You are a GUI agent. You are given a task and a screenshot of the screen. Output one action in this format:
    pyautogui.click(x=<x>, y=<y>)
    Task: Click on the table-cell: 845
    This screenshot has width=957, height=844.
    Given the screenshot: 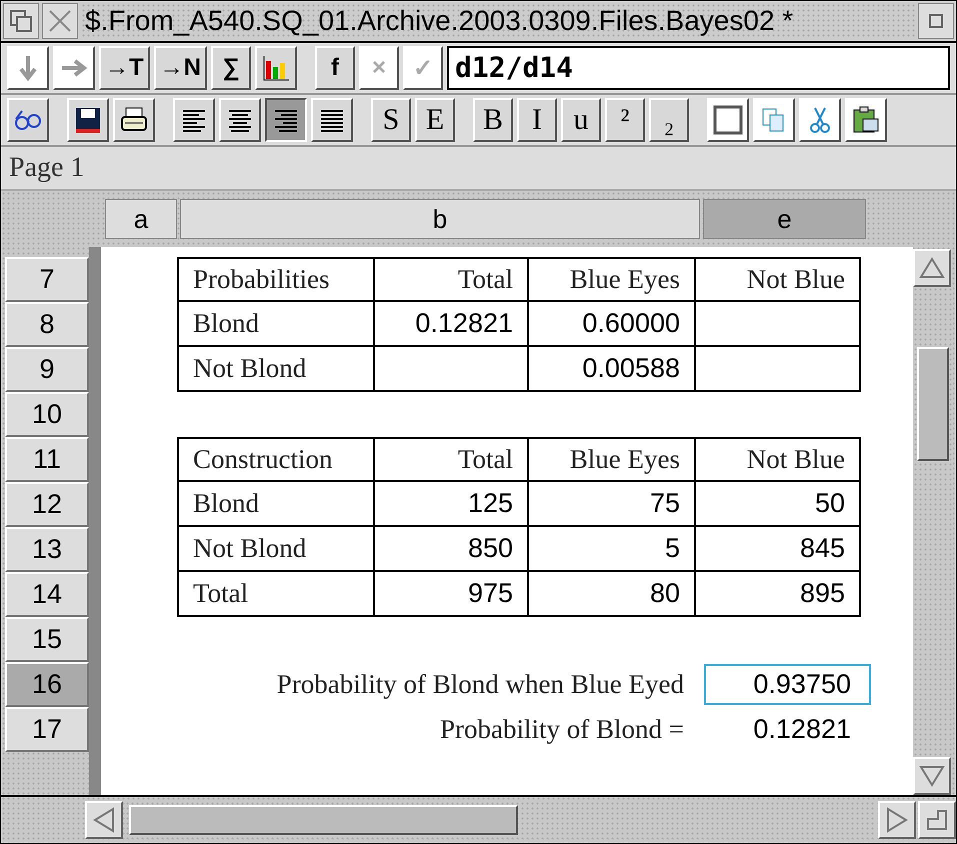 What is the action you would take?
    pyautogui.click(x=778, y=549)
    